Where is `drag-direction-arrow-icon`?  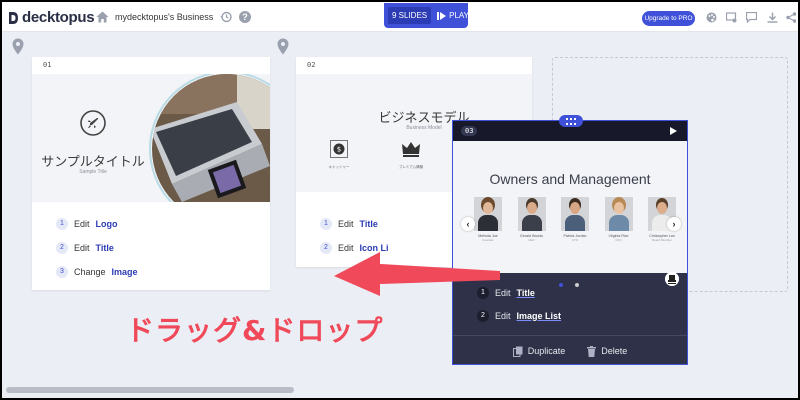
drag-direction-arrow-icon is located at coordinates (417, 274).